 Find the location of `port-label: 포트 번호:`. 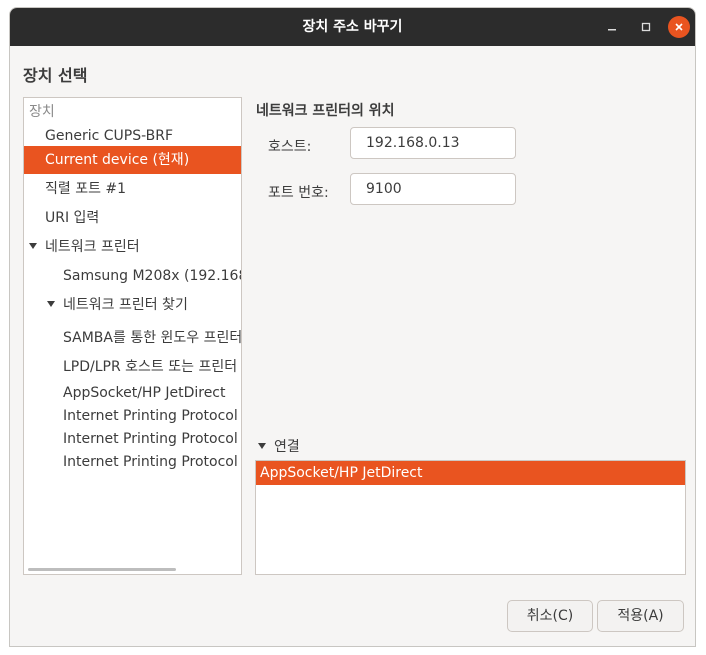

port-label: 포트 번호: is located at coordinates (298, 193).